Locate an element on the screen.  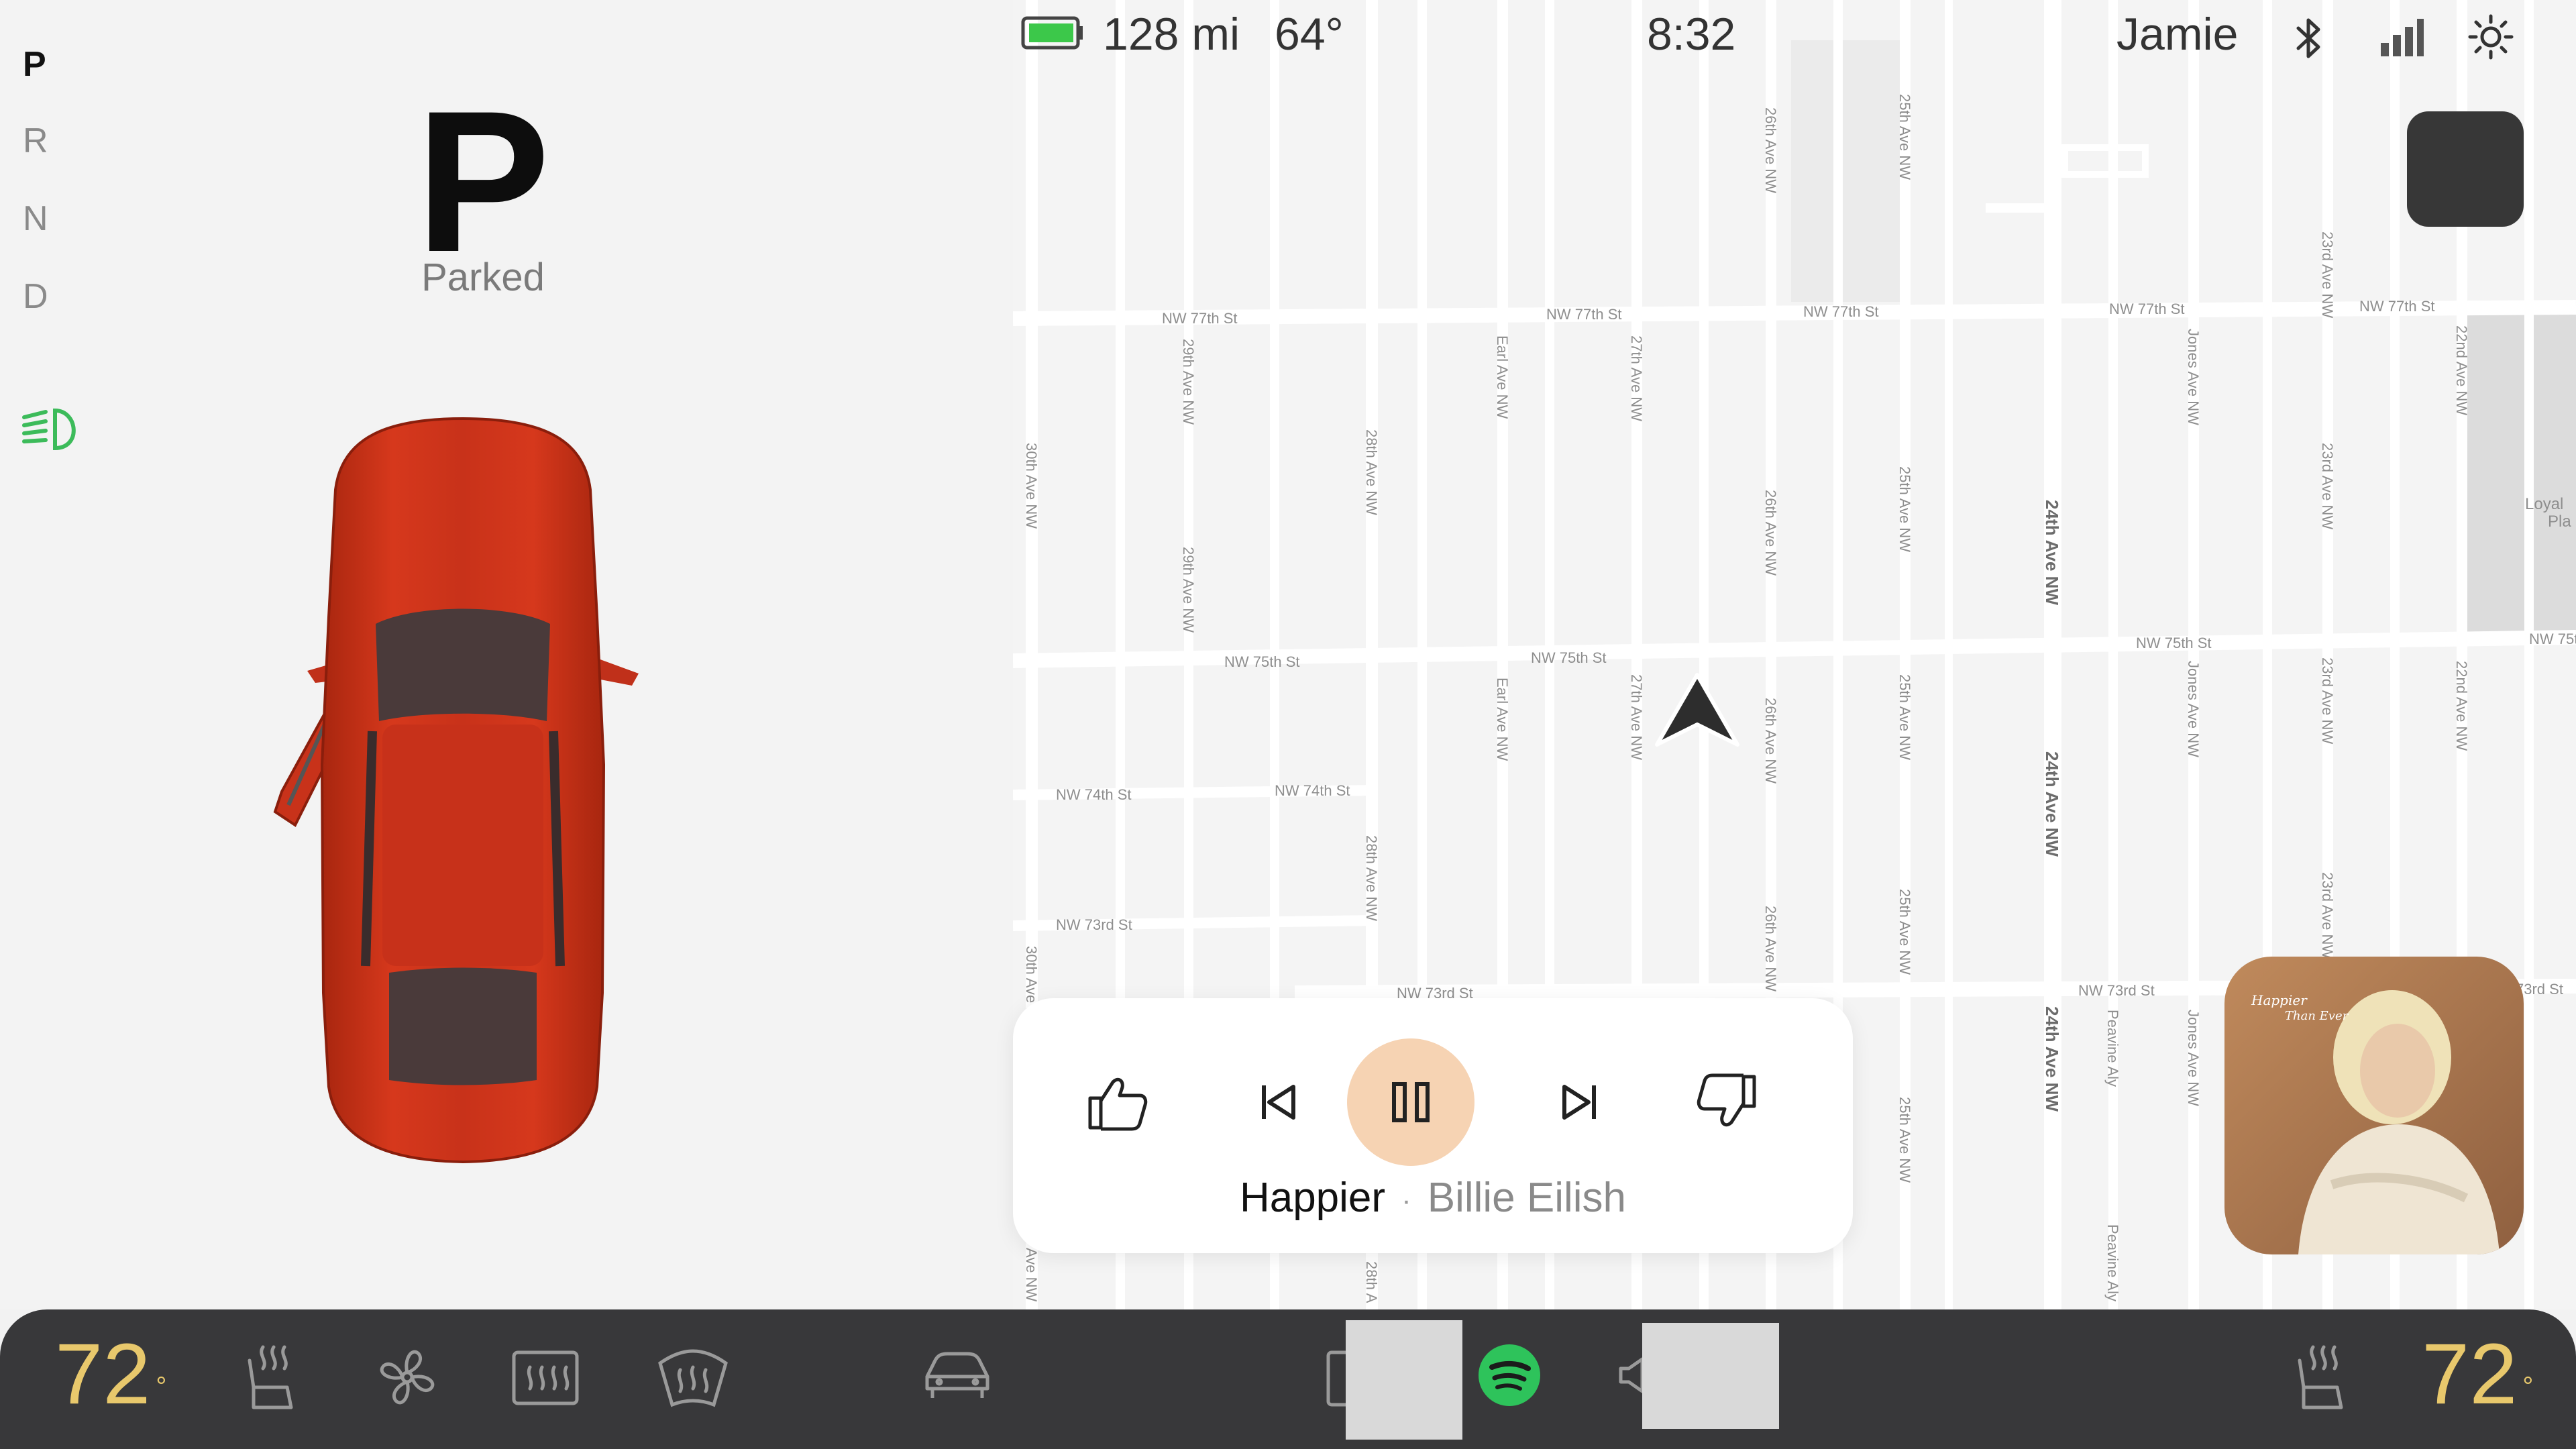
next-track-button is located at coordinates (1580, 1102).